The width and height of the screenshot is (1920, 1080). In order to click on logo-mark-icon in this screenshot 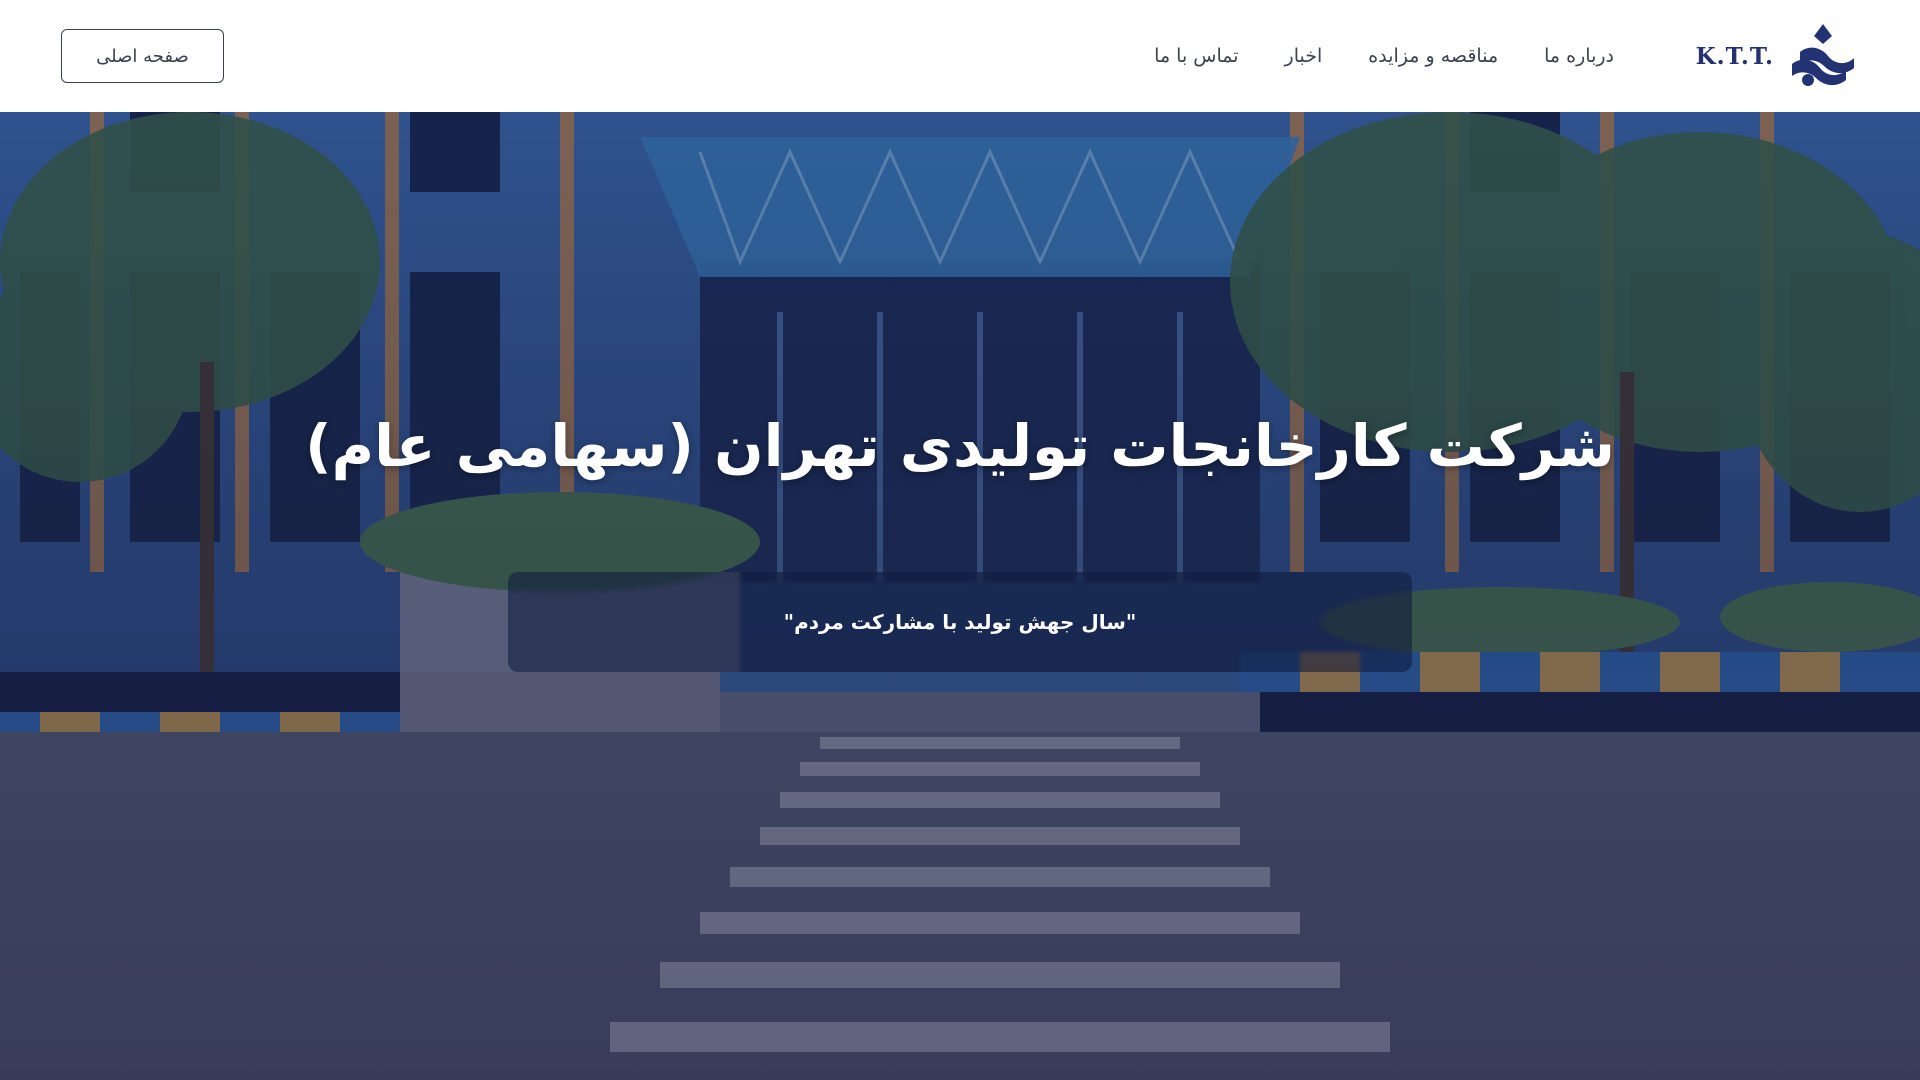, I will do `click(1823, 55)`.